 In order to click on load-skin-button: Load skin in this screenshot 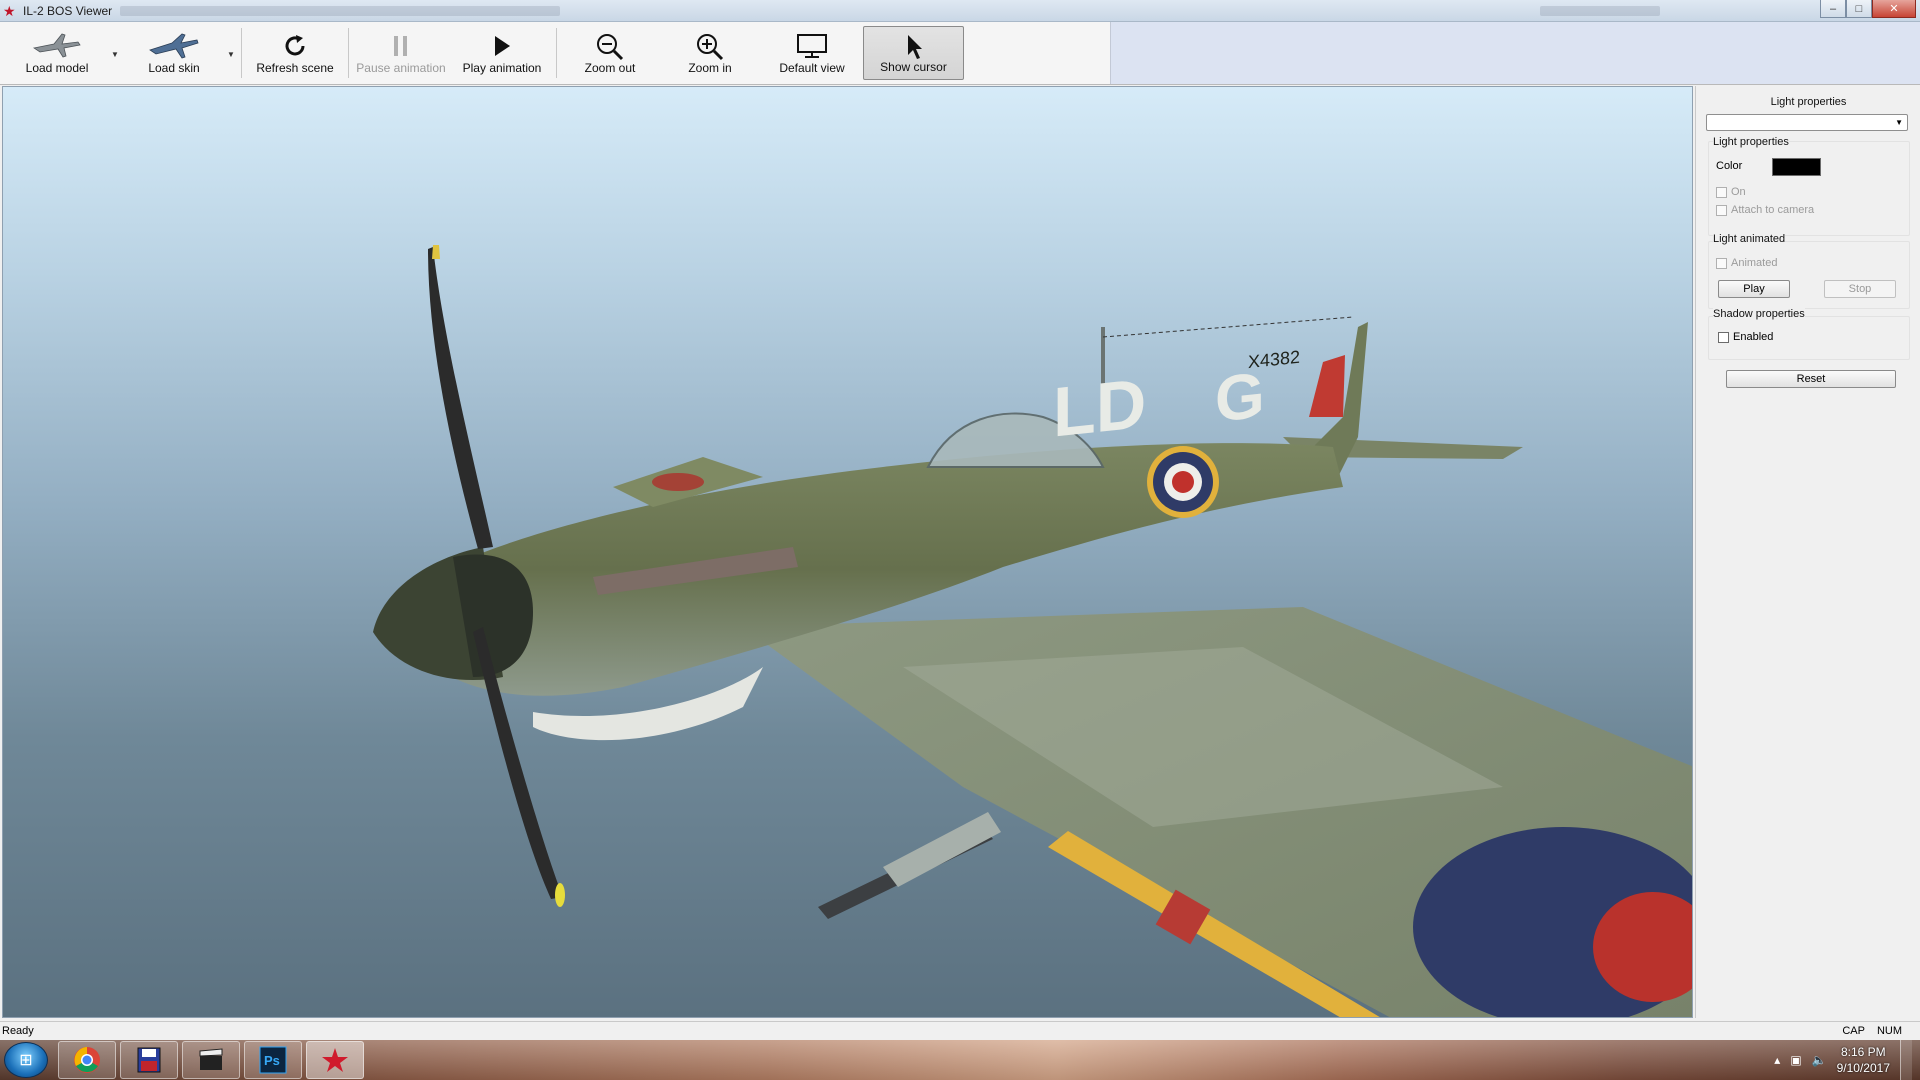, I will do `click(174, 53)`.